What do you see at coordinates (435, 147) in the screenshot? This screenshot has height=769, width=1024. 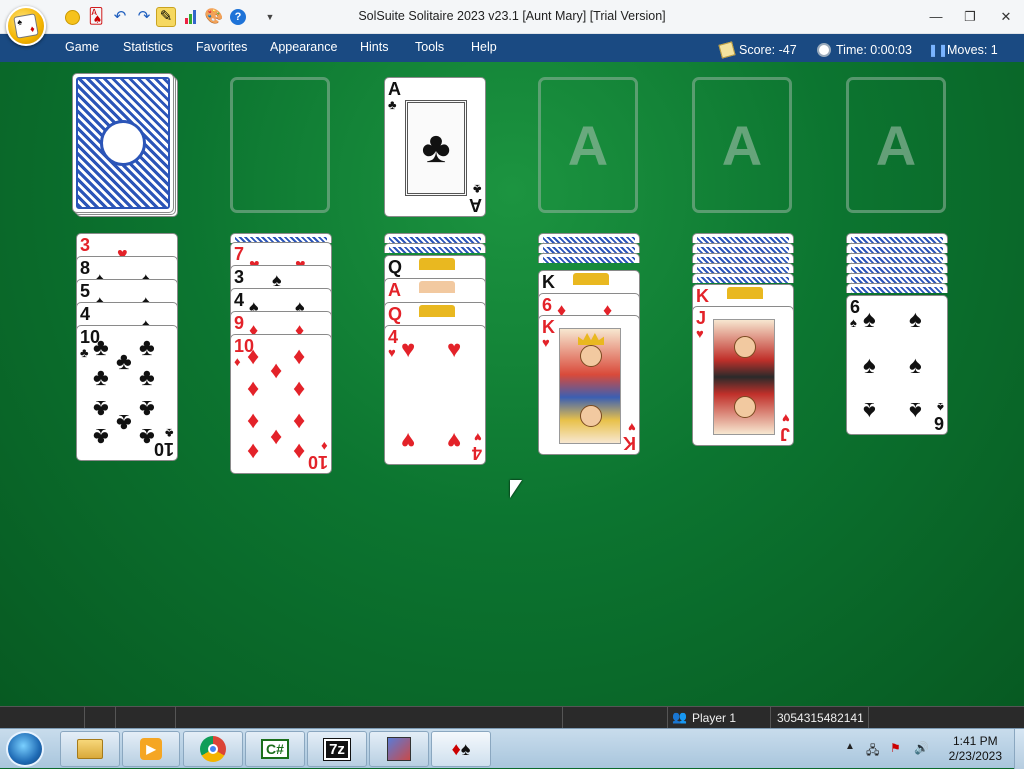 I see `waste-card: A ♣ ♣ A ♣` at bounding box center [435, 147].